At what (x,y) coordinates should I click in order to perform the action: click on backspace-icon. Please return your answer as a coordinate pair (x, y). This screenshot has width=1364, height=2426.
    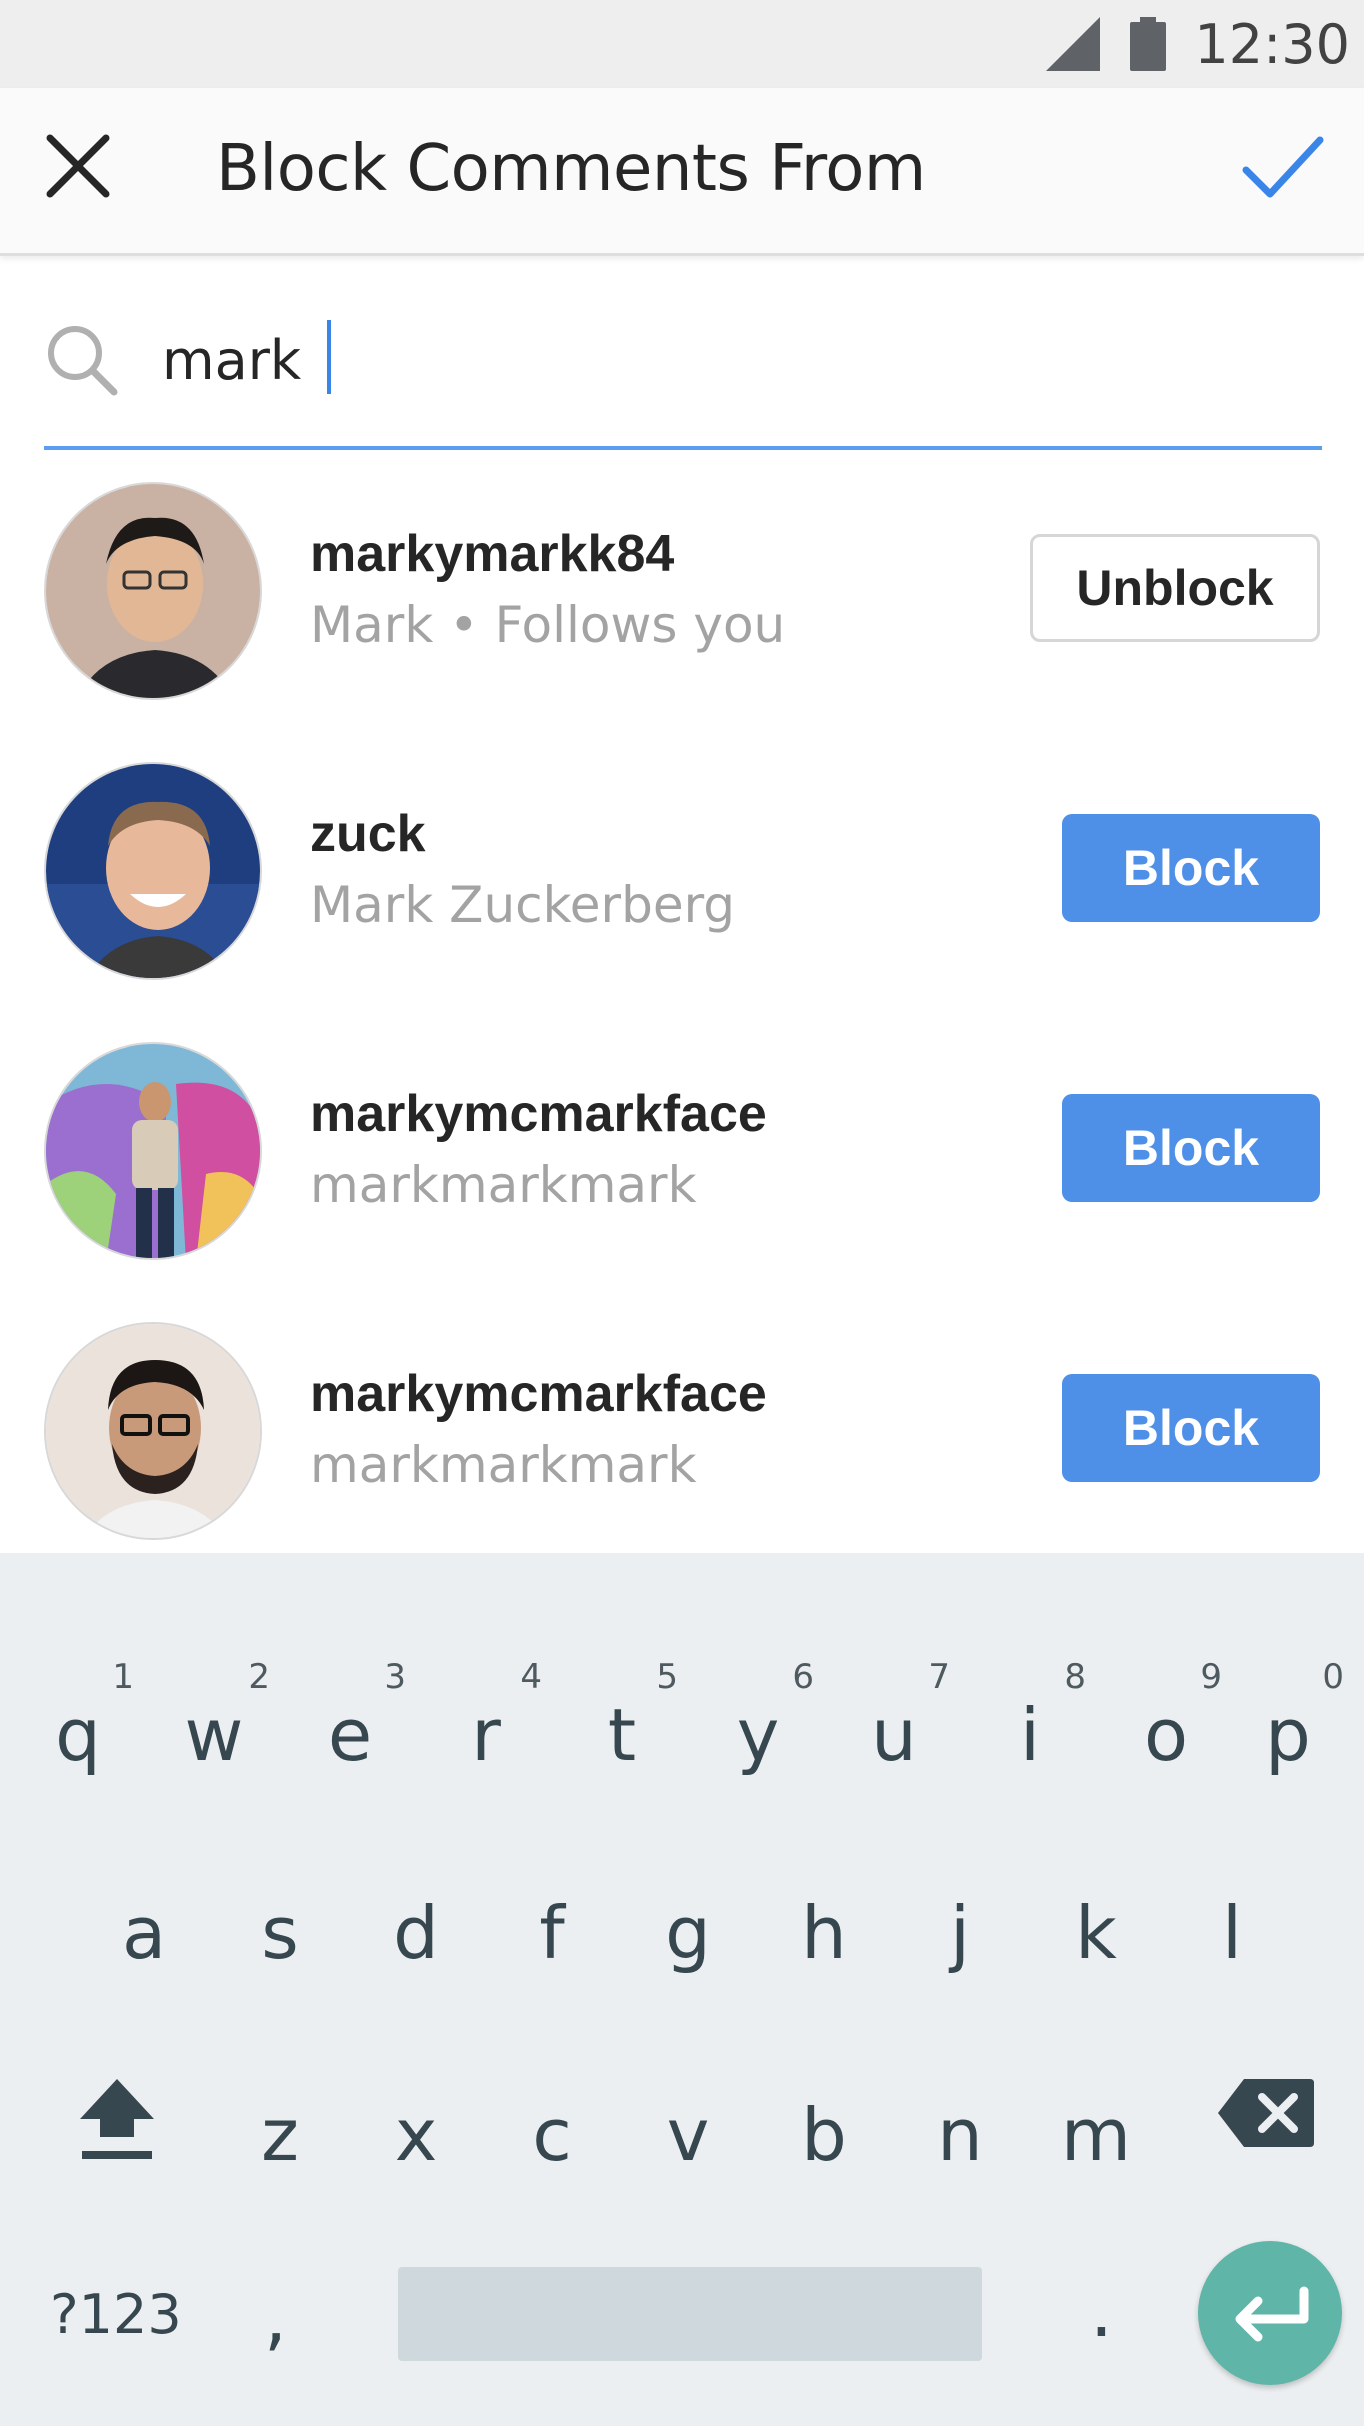
    Looking at the image, I should click on (1266, 2113).